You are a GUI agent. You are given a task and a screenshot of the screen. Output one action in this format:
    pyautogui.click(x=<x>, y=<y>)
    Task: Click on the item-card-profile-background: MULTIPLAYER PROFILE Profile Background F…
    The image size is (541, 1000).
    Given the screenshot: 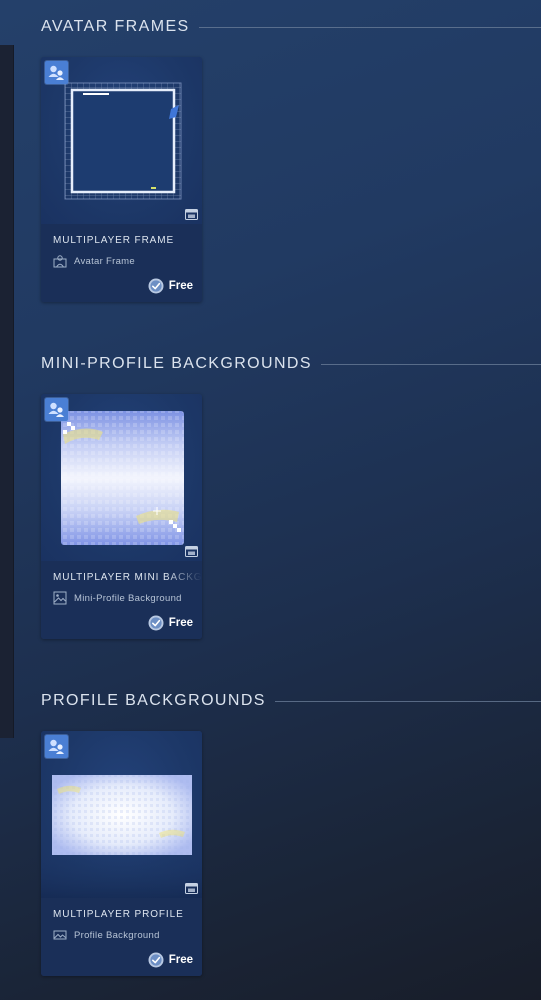 What is the action you would take?
    pyautogui.click(x=121, y=853)
    